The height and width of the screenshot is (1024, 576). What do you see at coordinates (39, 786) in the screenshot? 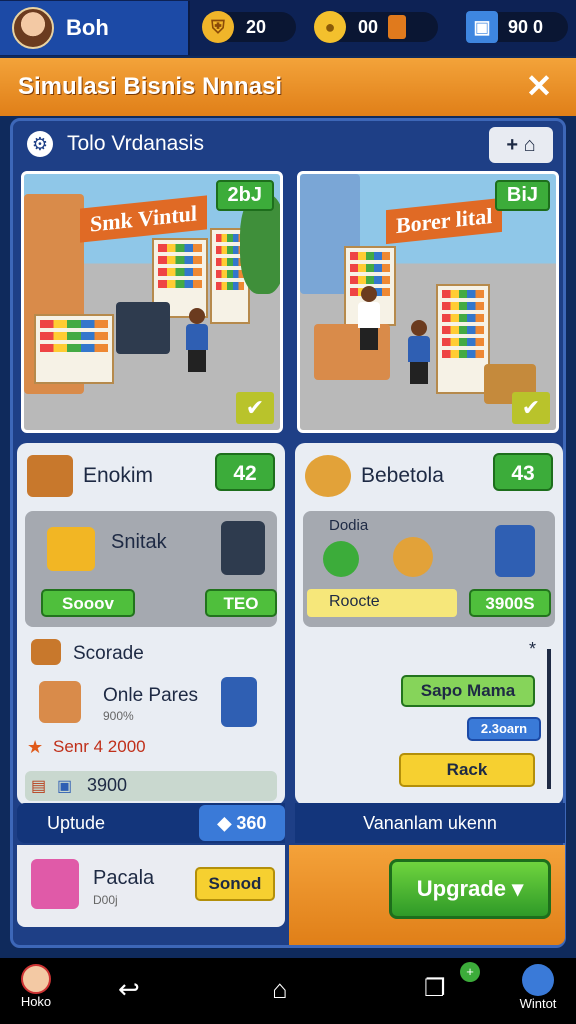
I see `box-icon: ▤` at bounding box center [39, 786].